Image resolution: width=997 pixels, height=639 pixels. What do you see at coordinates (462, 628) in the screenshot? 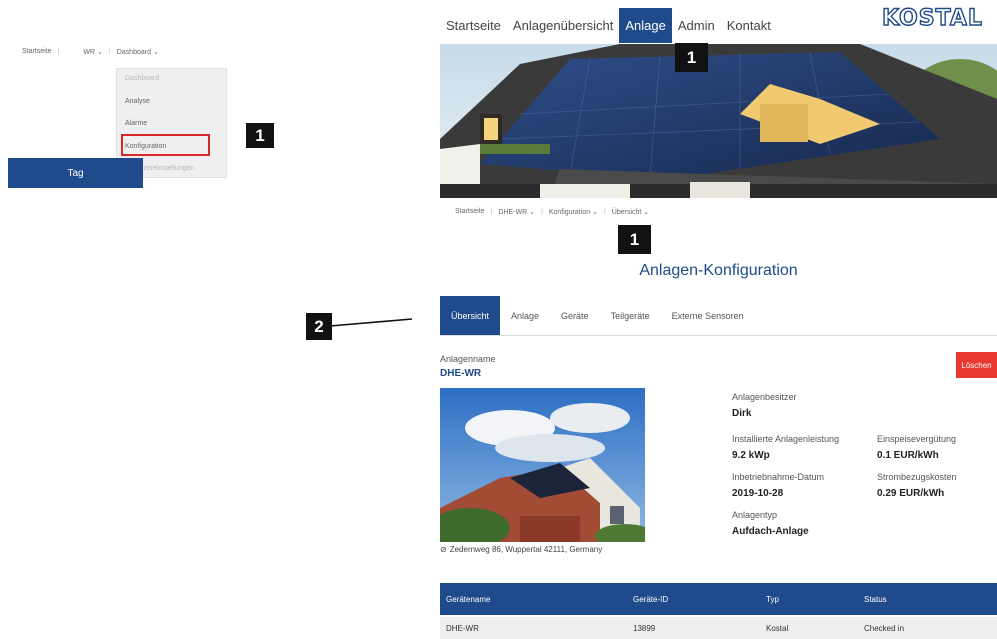
I see `device-name-cell: DHE-WR` at bounding box center [462, 628].